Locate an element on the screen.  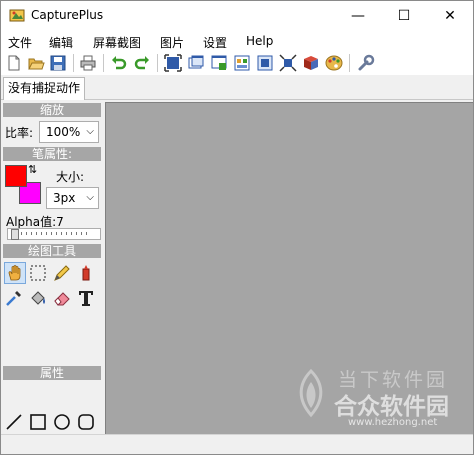
menu-edit: 编辑 is located at coordinates (61, 42).